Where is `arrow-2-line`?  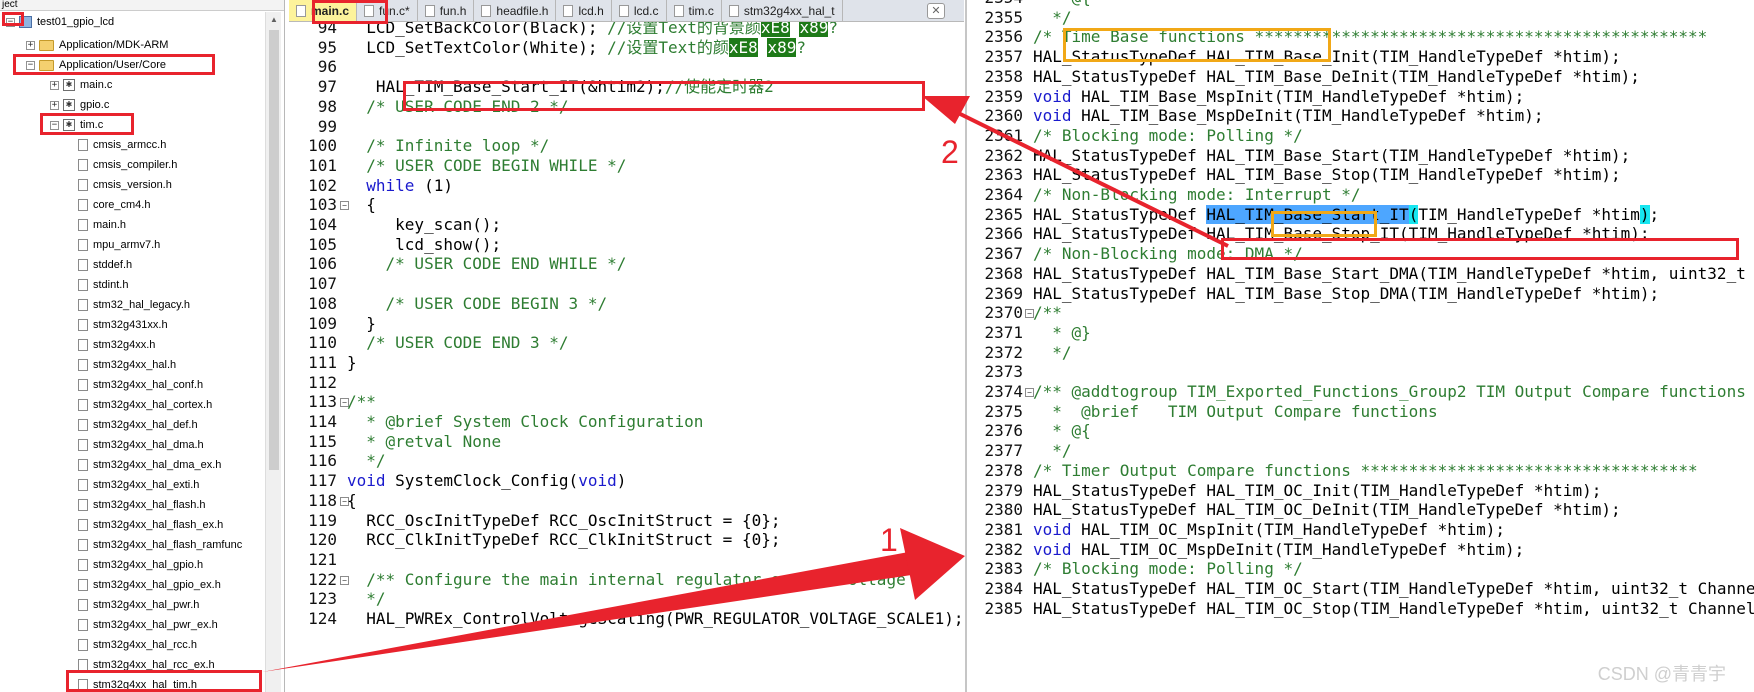
arrow-2-line is located at coordinates (1085, 175).